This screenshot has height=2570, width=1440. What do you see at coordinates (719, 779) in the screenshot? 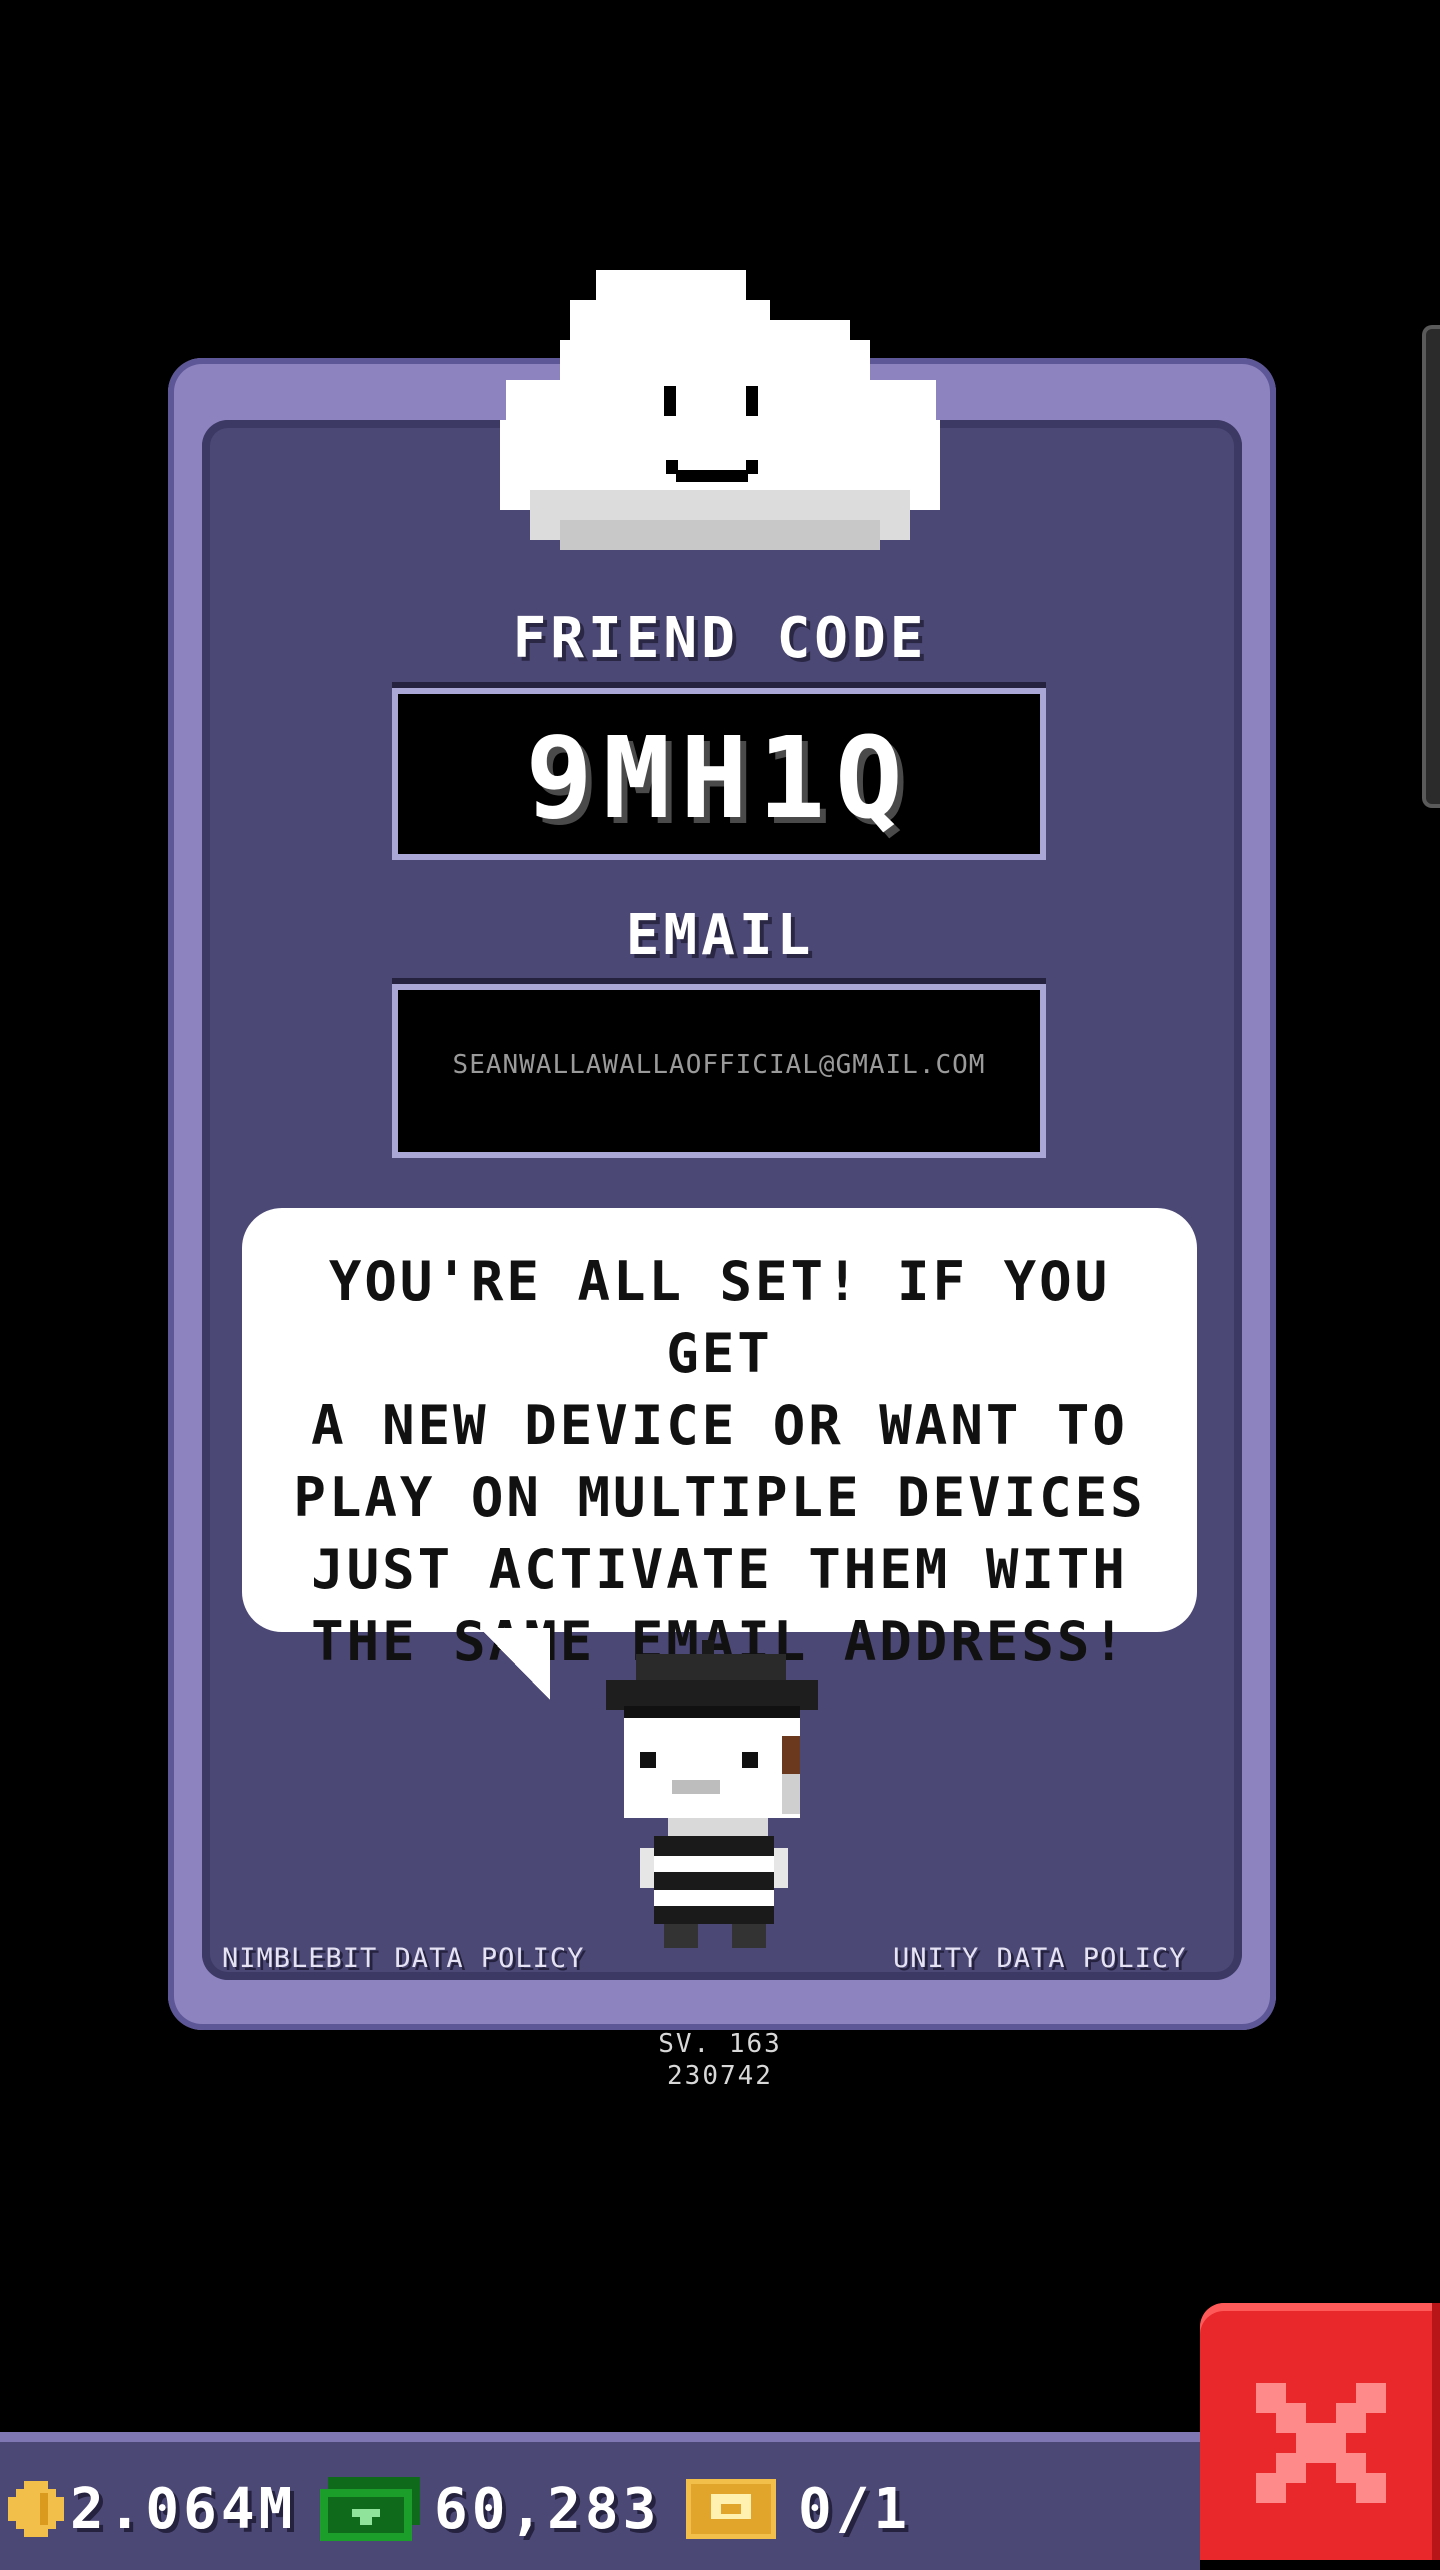
I see `friend-code-value: 9MH1Q` at bounding box center [719, 779].